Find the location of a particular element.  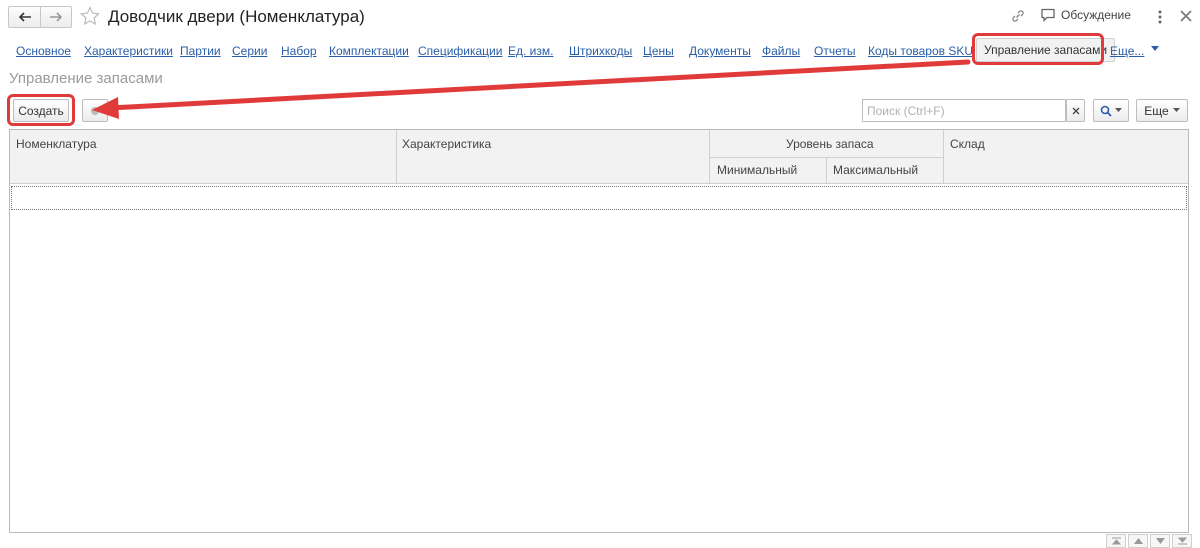

more-button: Еще is located at coordinates (1162, 110).